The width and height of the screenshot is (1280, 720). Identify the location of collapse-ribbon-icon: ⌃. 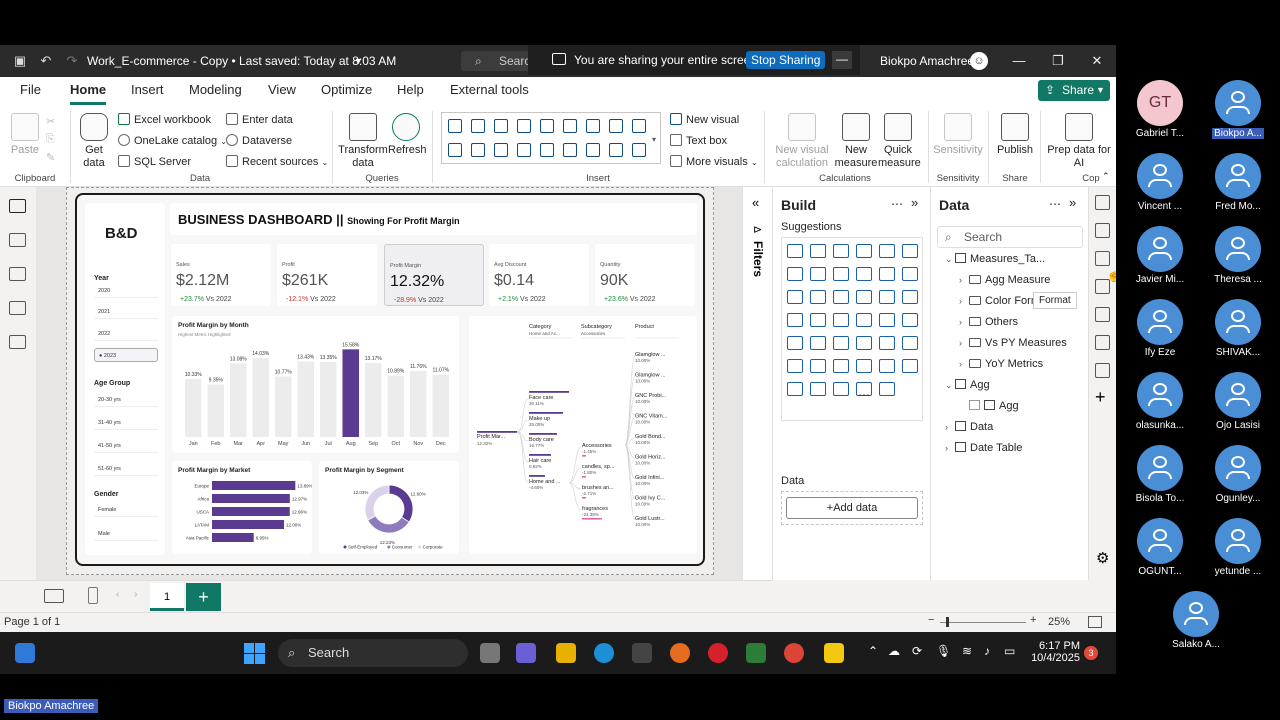
(1106, 176).